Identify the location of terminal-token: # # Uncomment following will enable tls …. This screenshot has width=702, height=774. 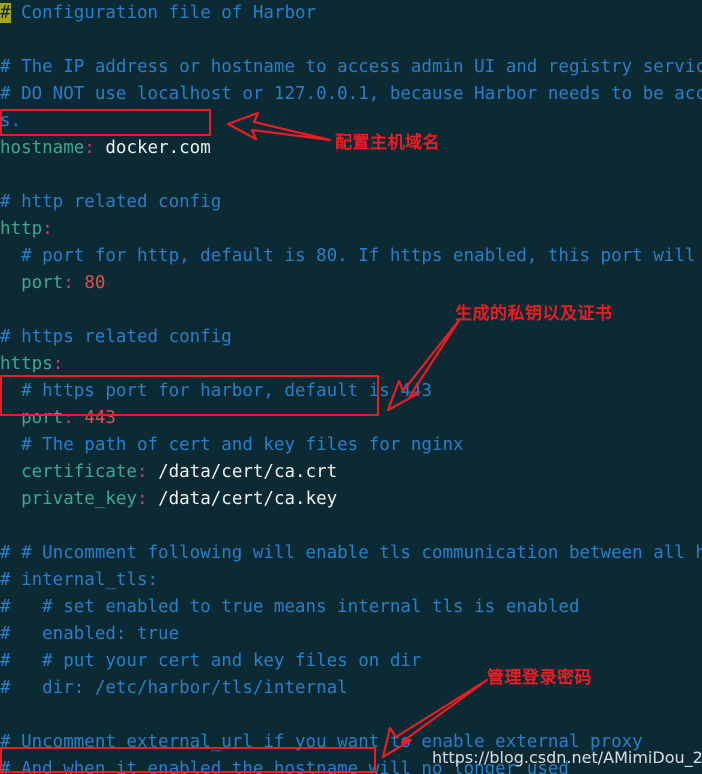
(351, 553).